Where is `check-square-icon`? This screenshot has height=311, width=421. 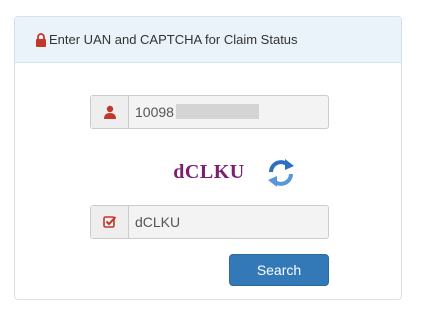
check-square-icon is located at coordinates (109, 222).